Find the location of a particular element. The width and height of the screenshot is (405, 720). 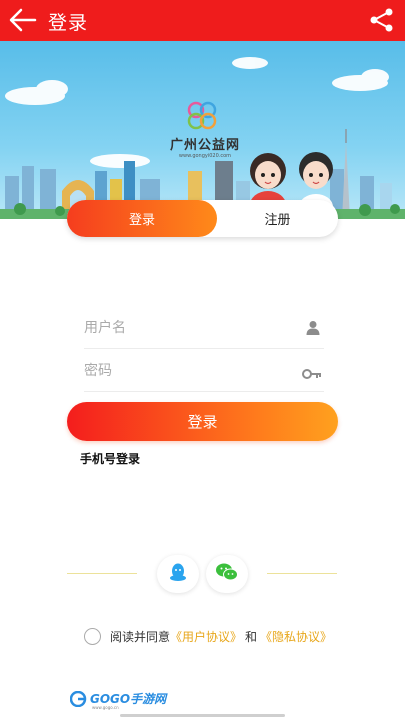

agreement-row: 阅读并同意 《用户协议》 和 《隐私协议》 is located at coordinates (208, 636).